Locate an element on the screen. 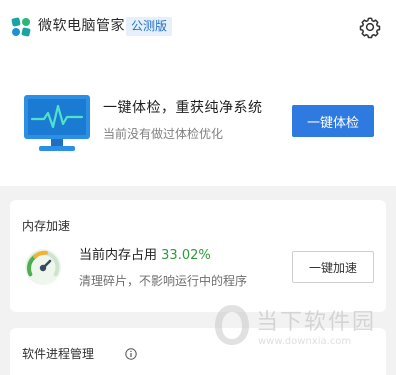 The image size is (396, 375). process-section-title: 软件进程管理 is located at coordinates (58, 354).